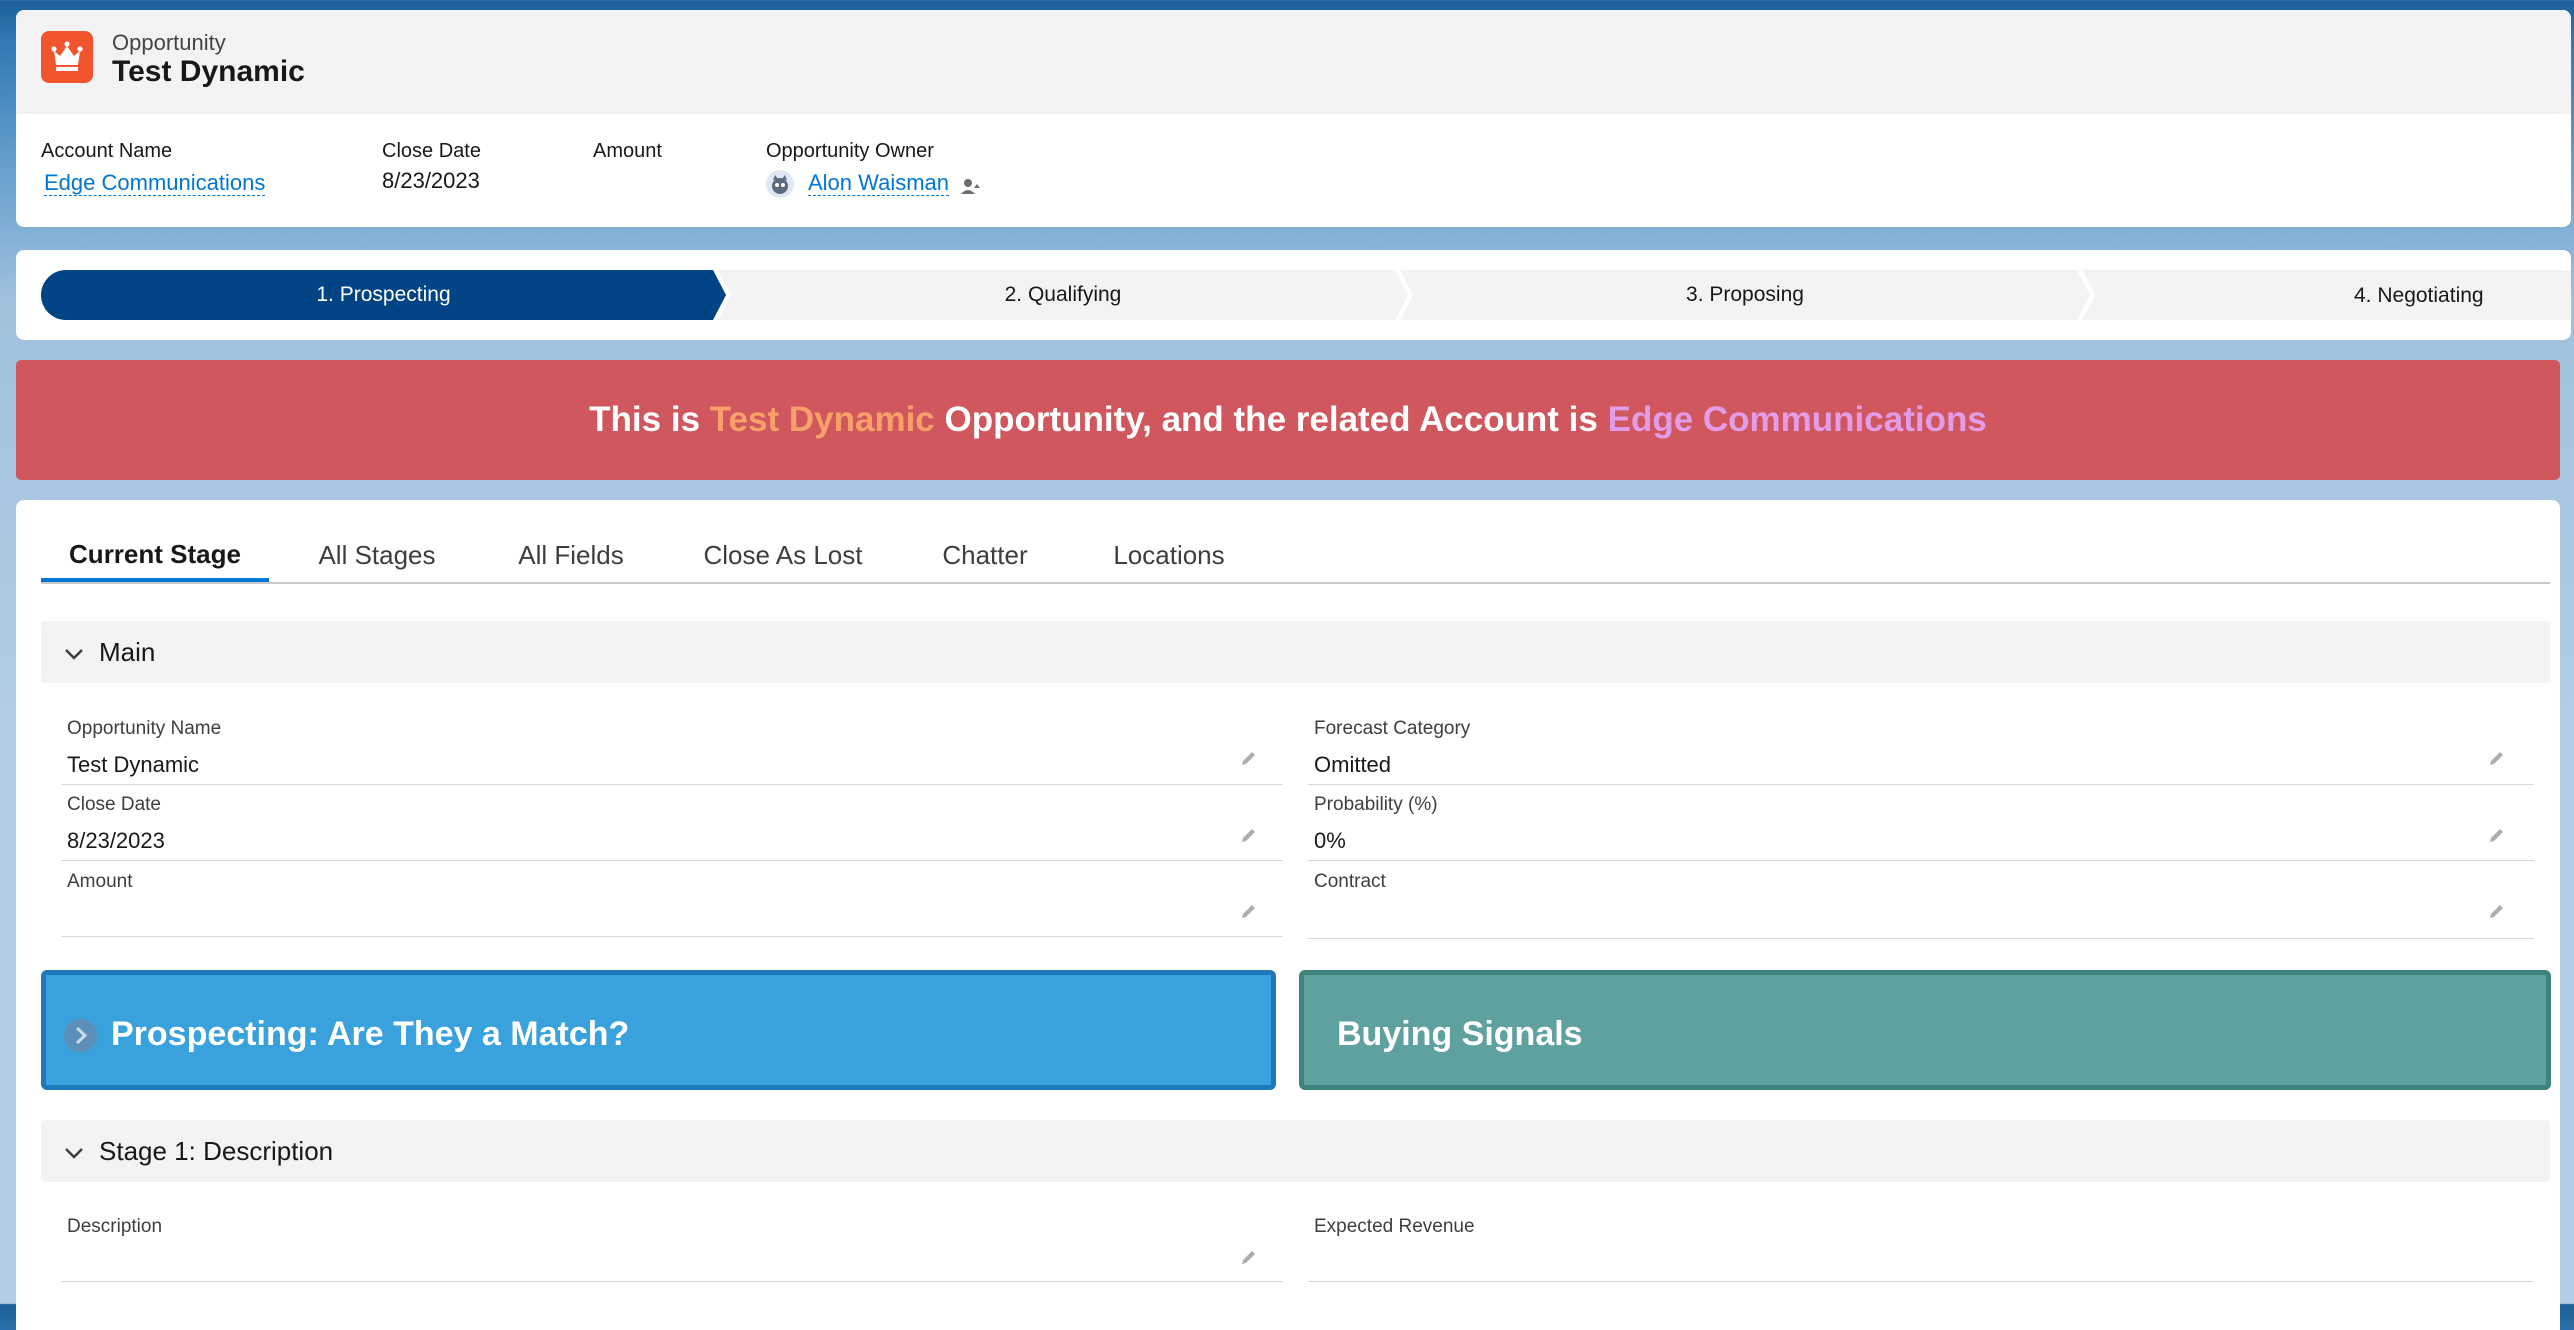 Image resolution: width=2574 pixels, height=1330 pixels. I want to click on object-type-label: Opportunity, so click(169, 42).